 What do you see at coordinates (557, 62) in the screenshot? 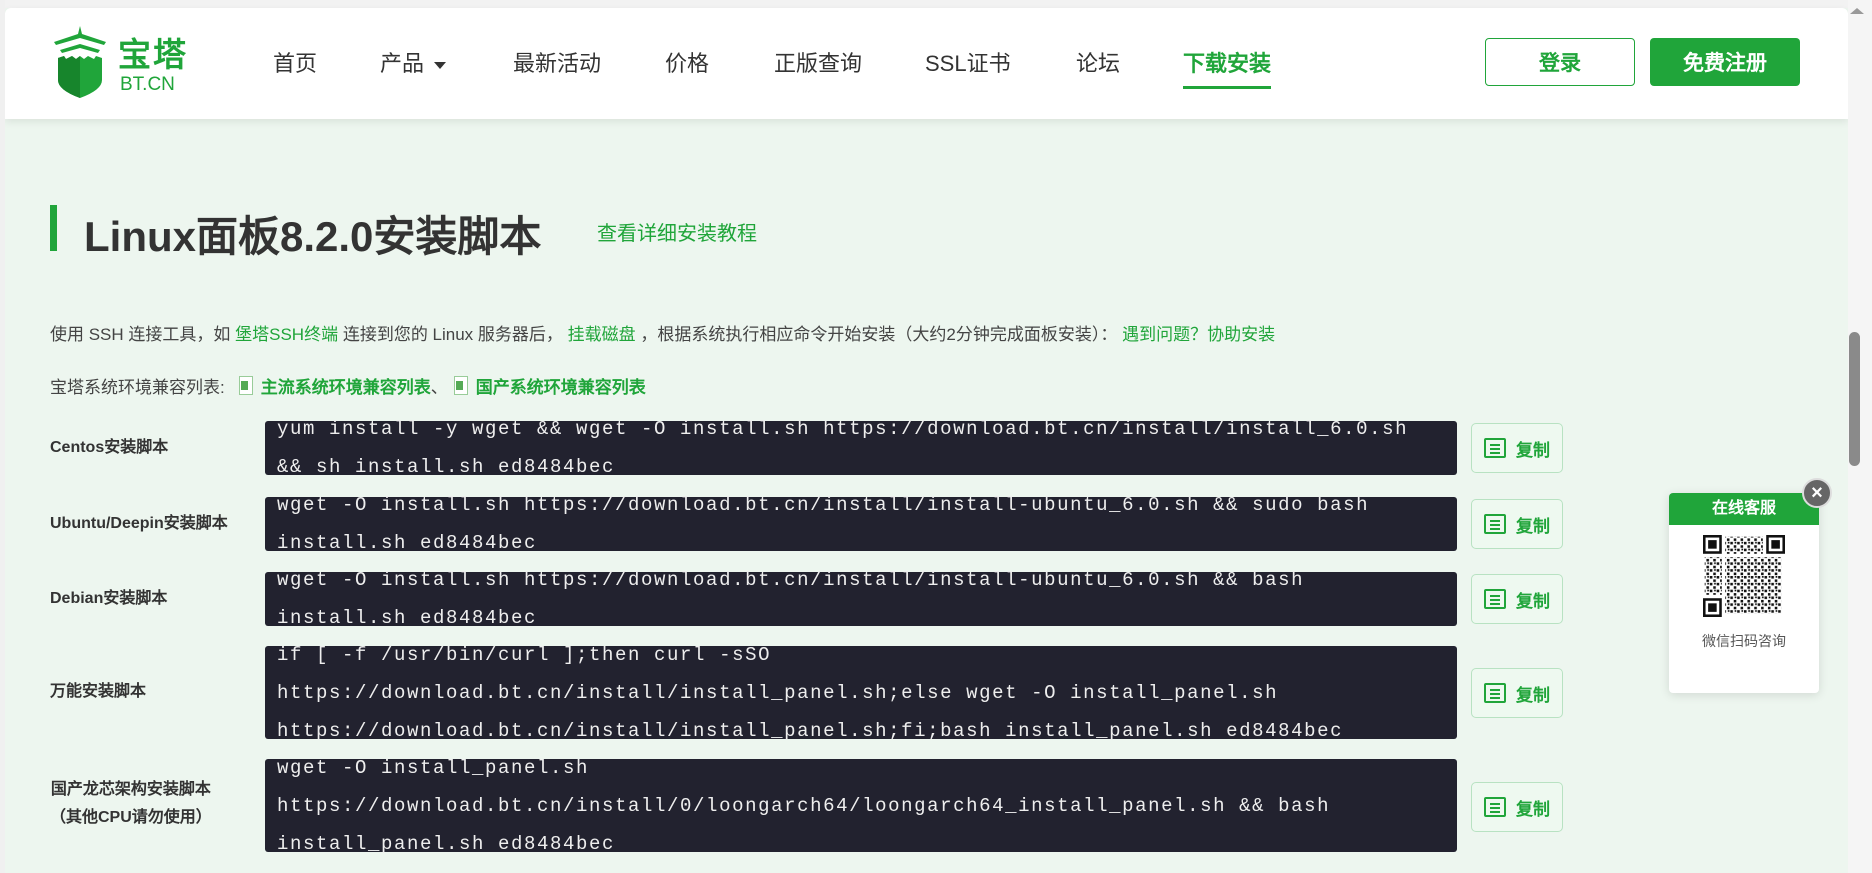
I see `nav-activities: 最新活动` at bounding box center [557, 62].